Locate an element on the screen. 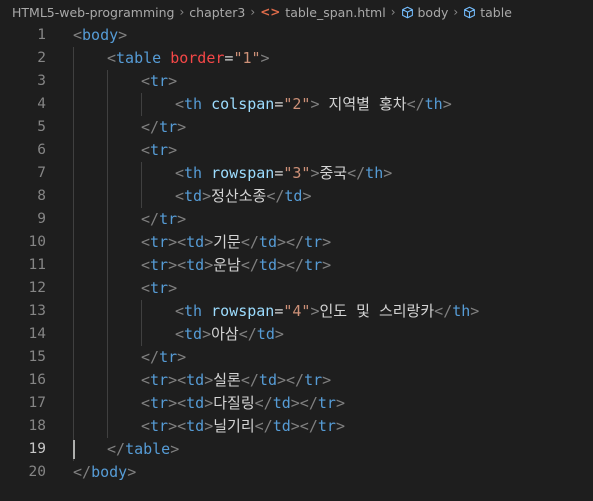 The image size is (593, 501). line-number: 9 is located at coordinates (41, 219).